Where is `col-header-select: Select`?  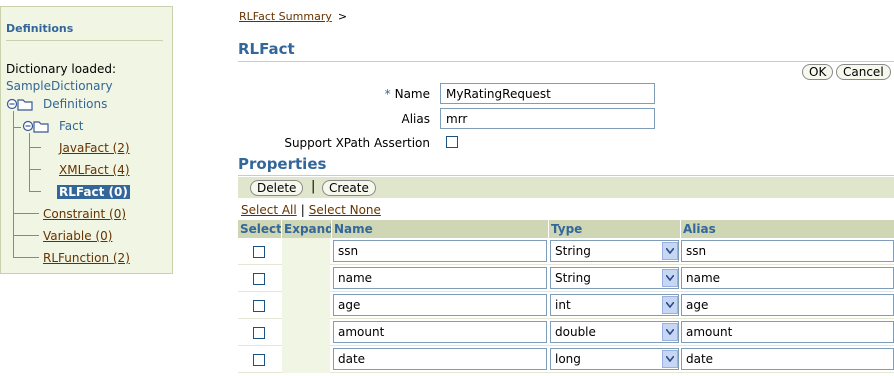 col-header-select: Select is located at coordinates (260, 229).